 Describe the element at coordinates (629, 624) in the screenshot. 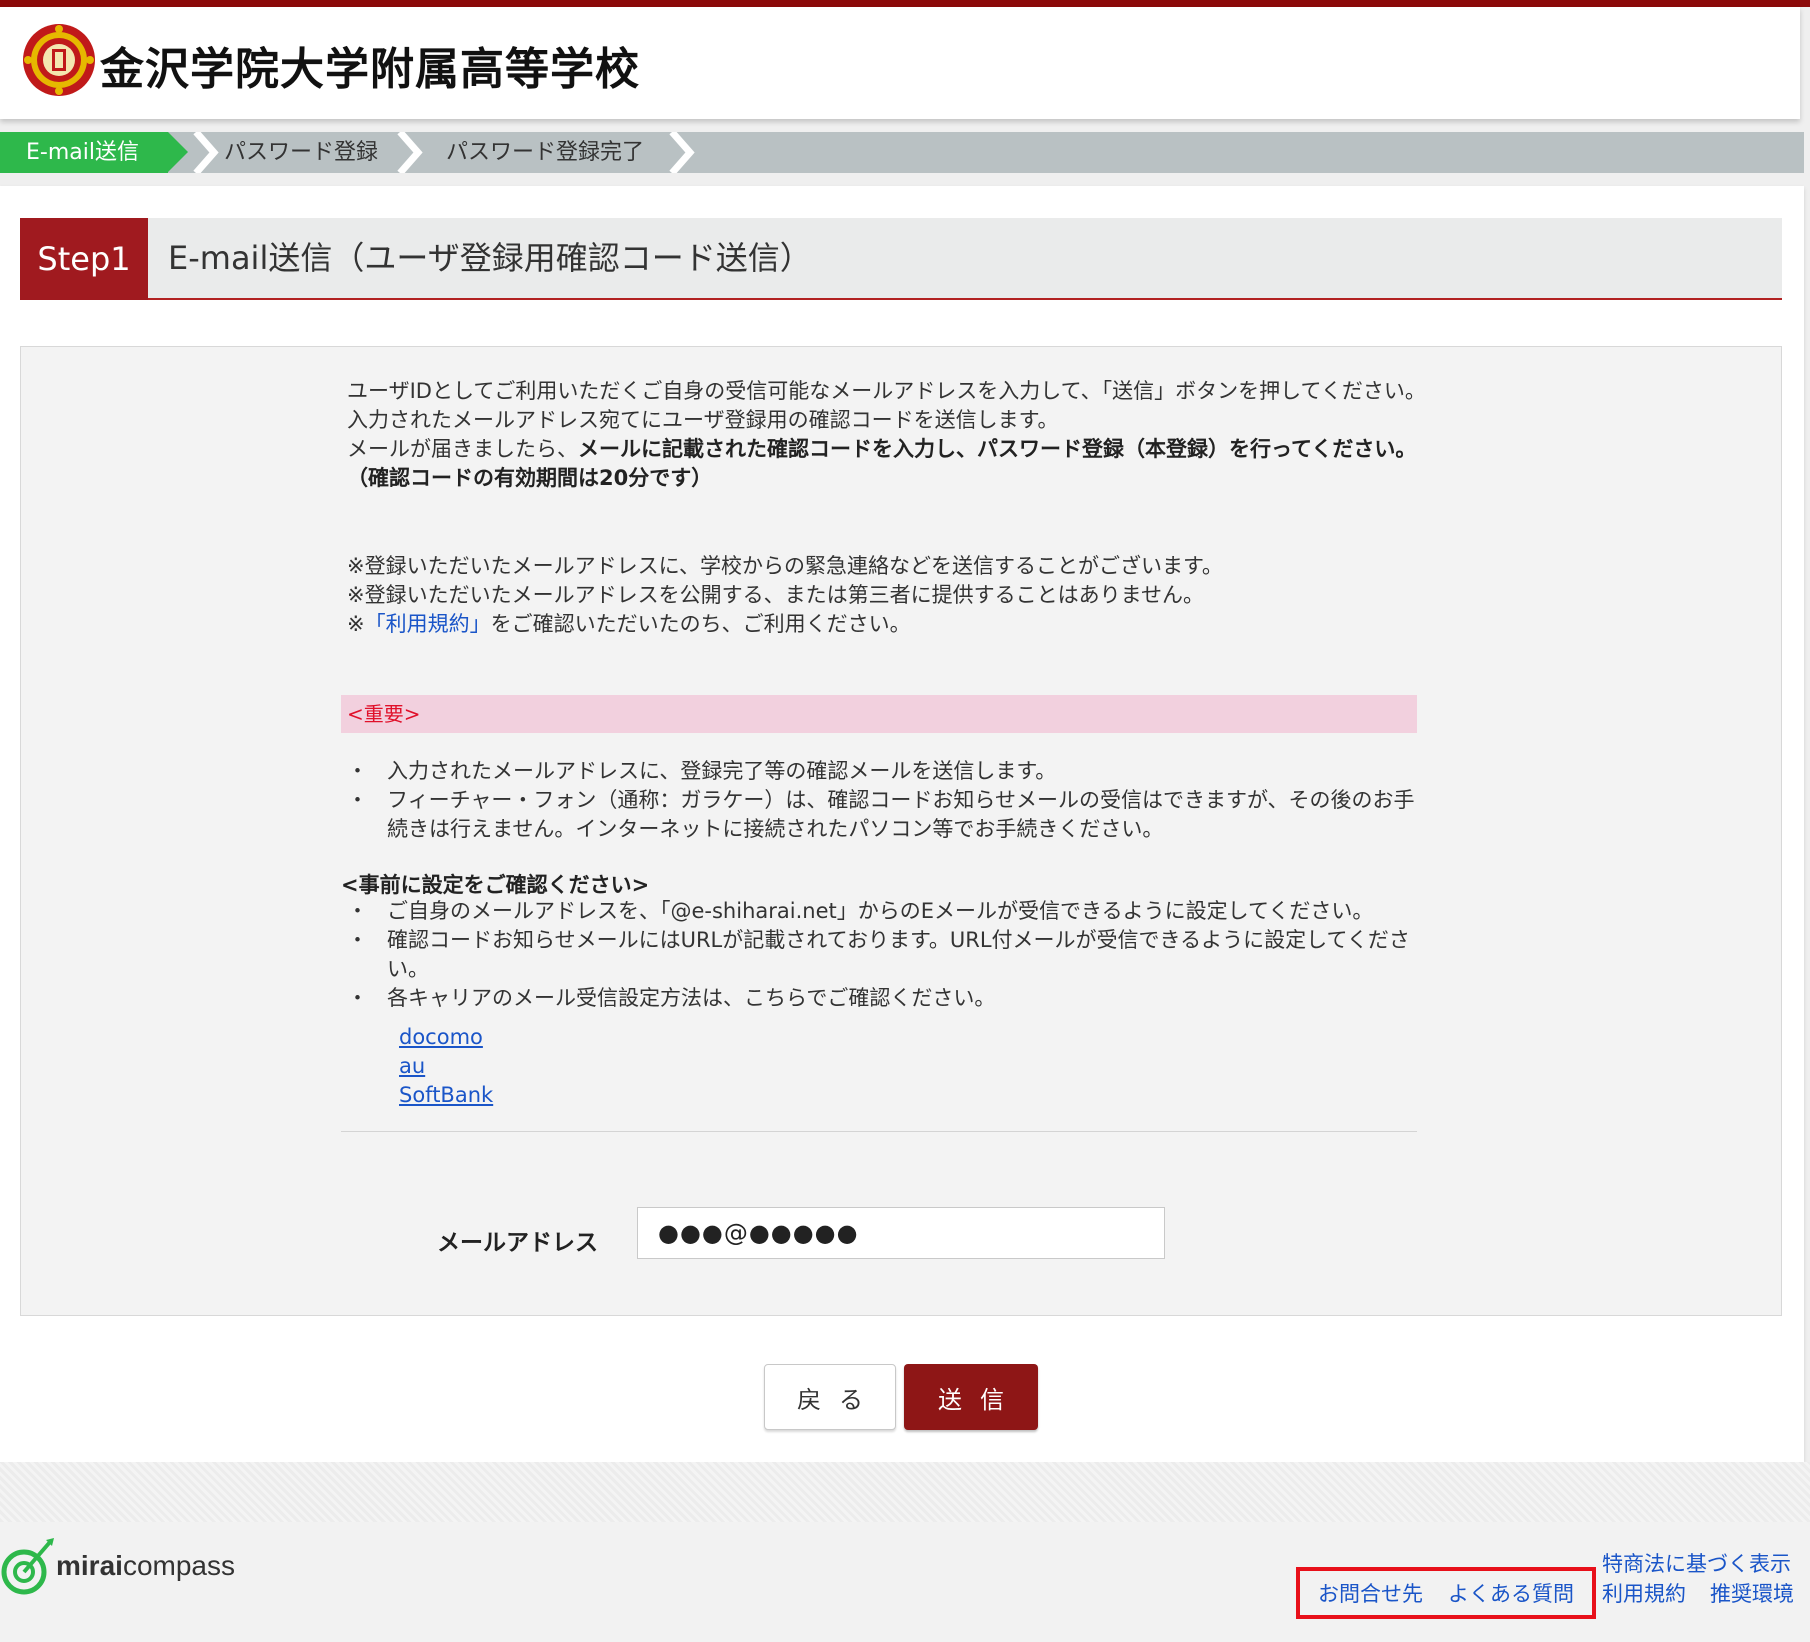

I see `note-line: ※「利用規約」をご確認いただいたのち、ご利用ください。` at that location.